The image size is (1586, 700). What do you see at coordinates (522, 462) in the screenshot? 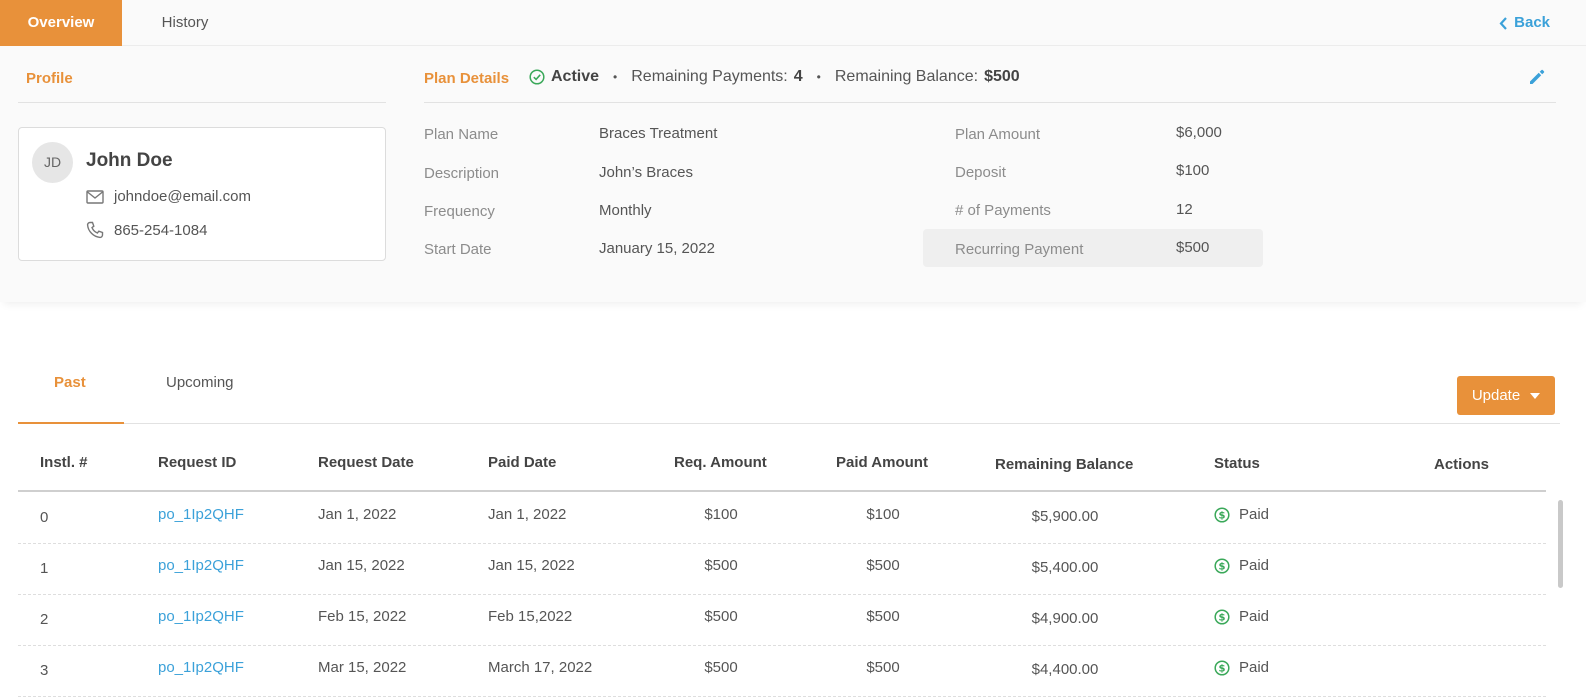
I see `column-header: Paid Date` at bounding box center [522, 462].